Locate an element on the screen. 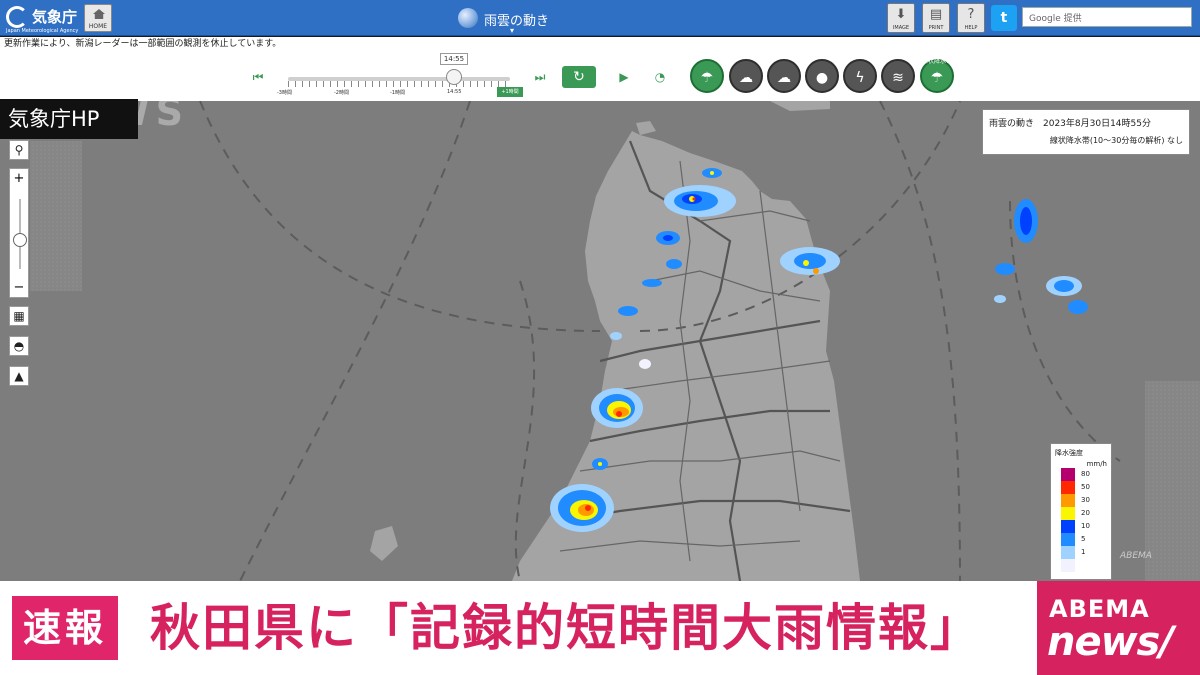 This screenshot has width=1200, height=675. layer-cloud-rain-button: ☁ is located at coordinates (784, 76).